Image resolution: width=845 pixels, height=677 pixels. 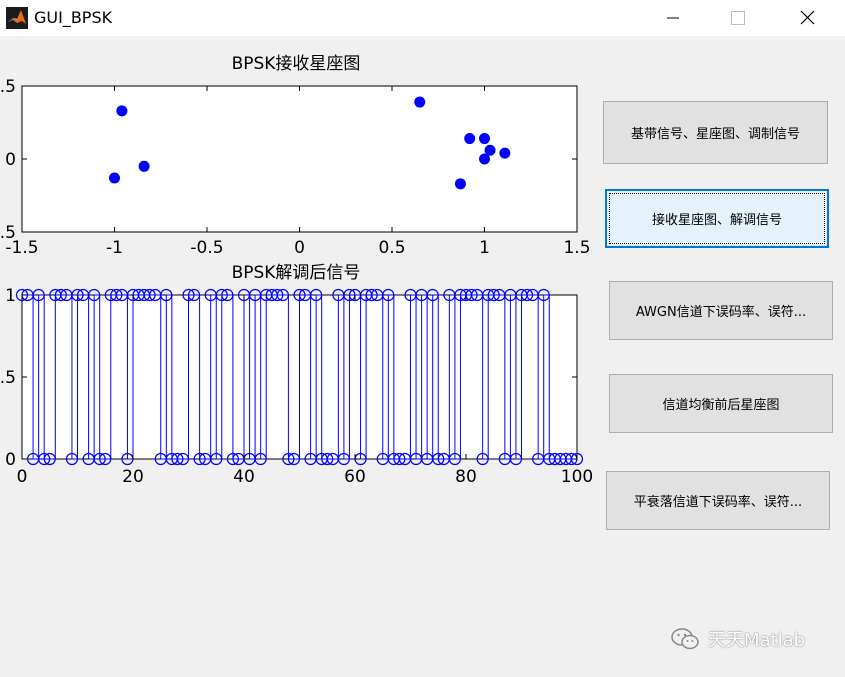 What do you see at coordinates (73, 17) in the screenshot?
I see `window-title: GUI_BPSK` at bounding box center [73, 17].